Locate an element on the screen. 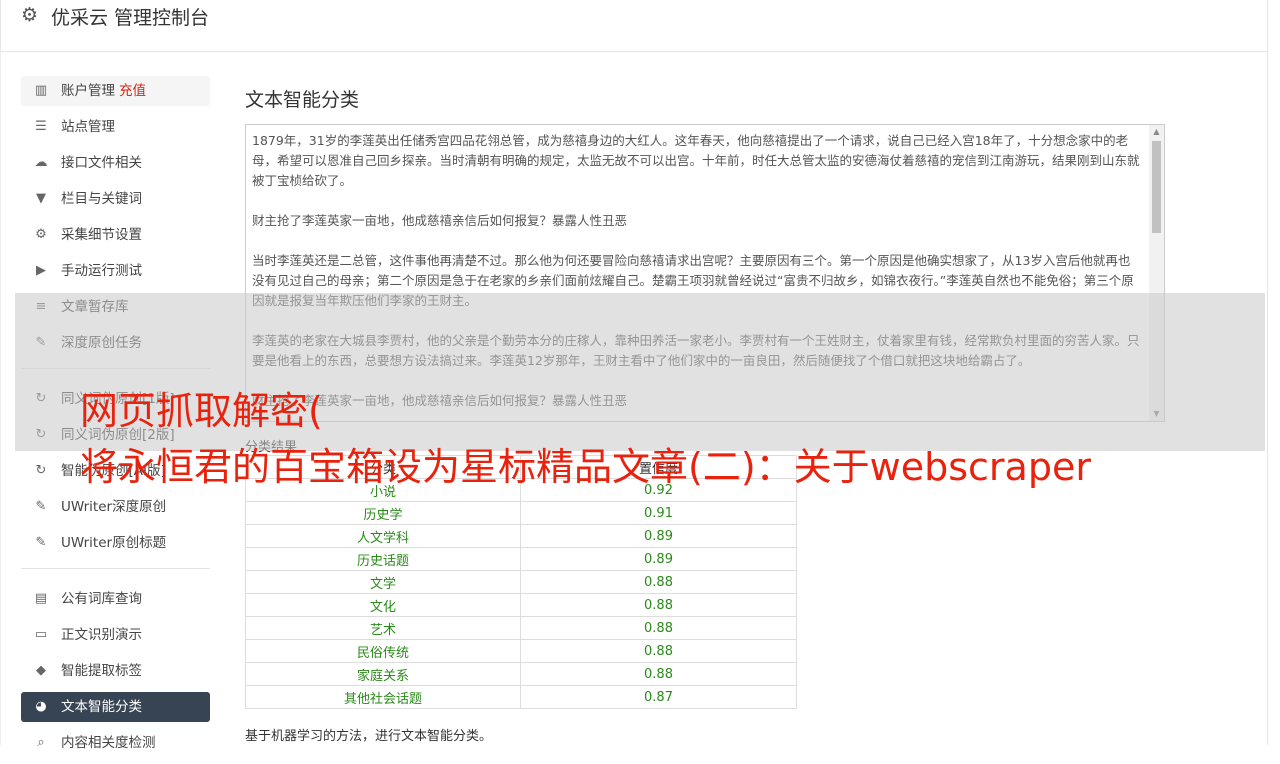  sidebar-item: ☰ 站点管理 is located at coordinates (115, 127).